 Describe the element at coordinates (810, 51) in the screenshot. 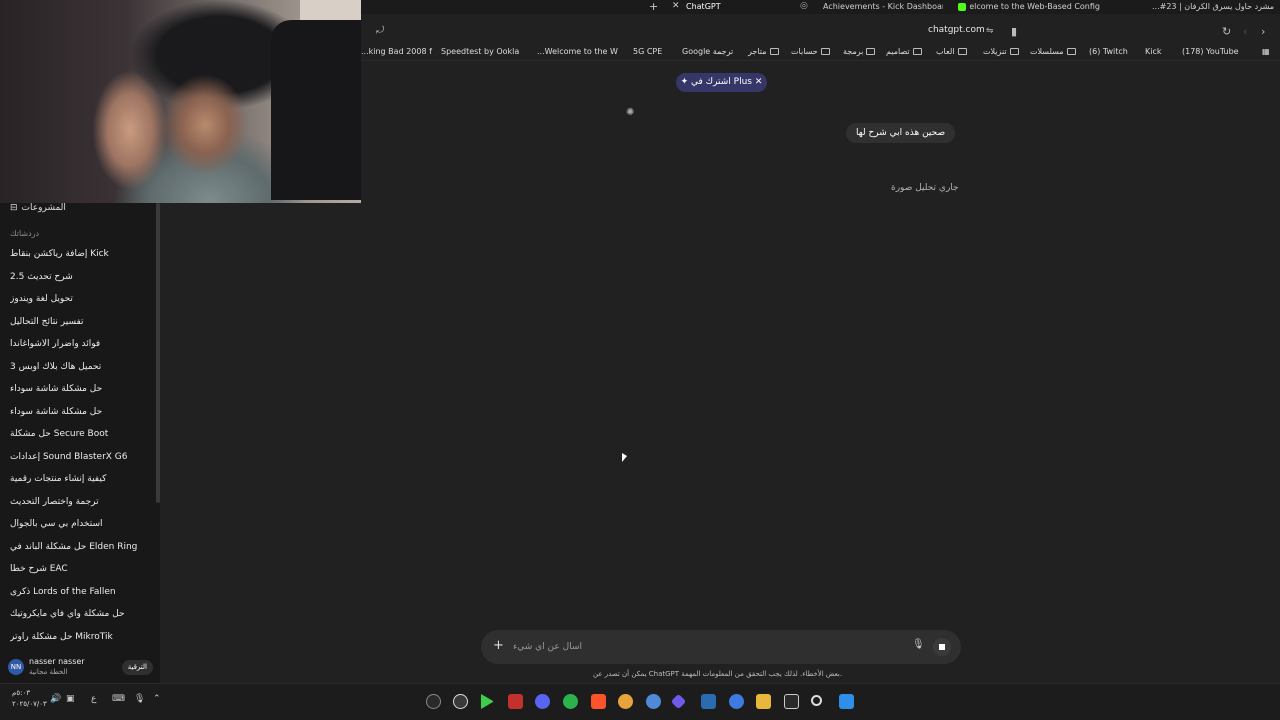

I see `bookmark-folder-accounts: حسابات` at that location.